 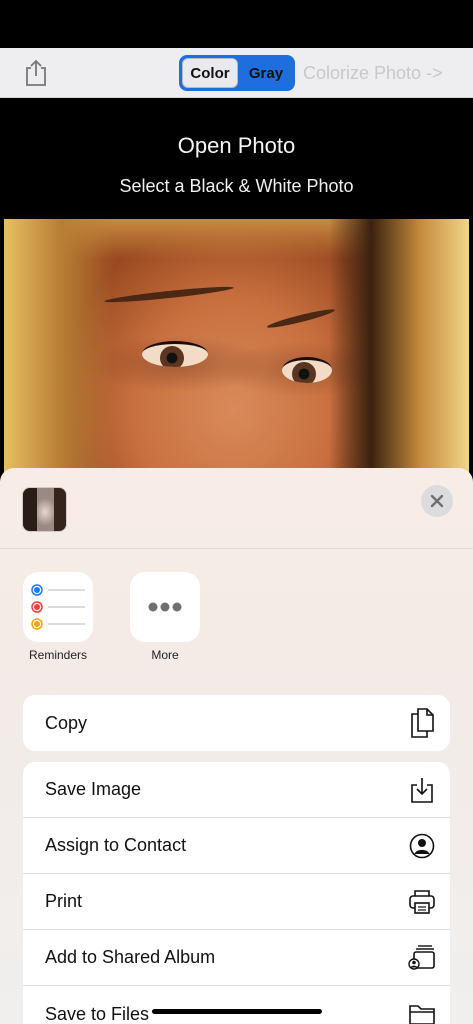 What do you see at coordinates (165, 655) in the screenshot?
I see `app-label: More` at bounding box center [165, 655].